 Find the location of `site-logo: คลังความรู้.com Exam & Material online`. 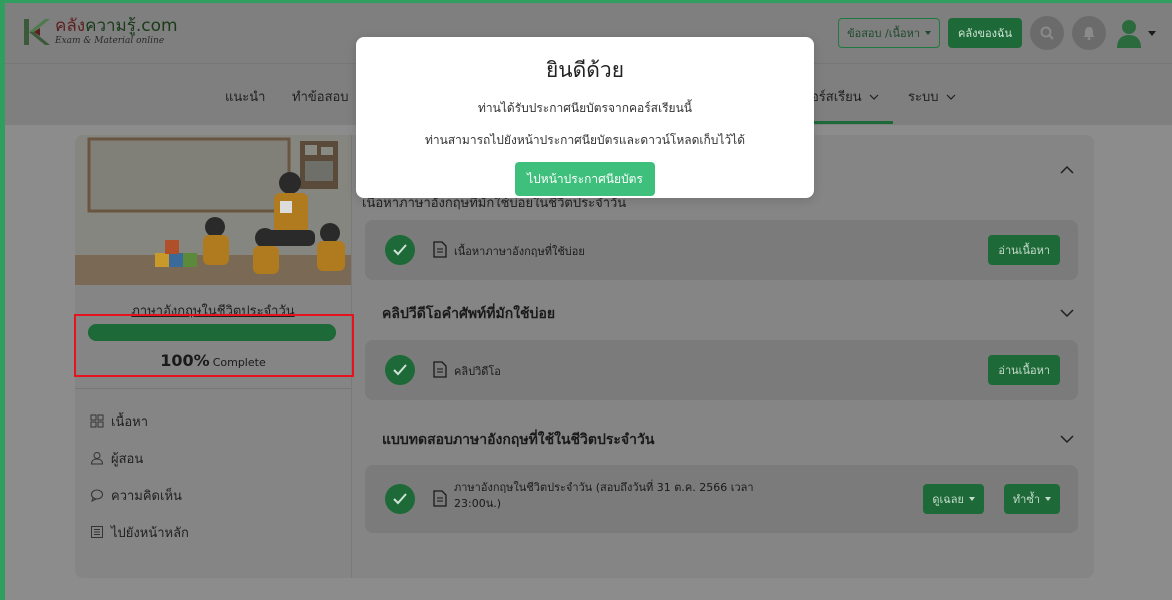

site-logo: คลังความรู้.com Exam & Material online is located at coordinates (100, 32).